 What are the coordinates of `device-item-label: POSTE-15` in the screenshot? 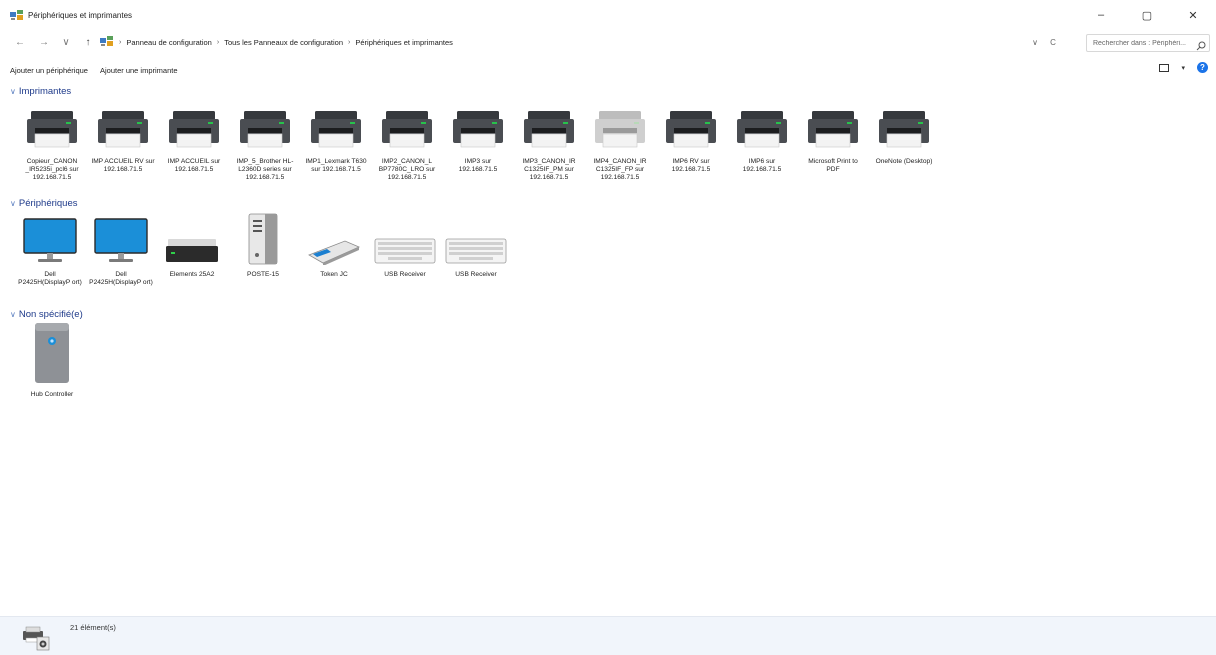 It's located at (263, 274).